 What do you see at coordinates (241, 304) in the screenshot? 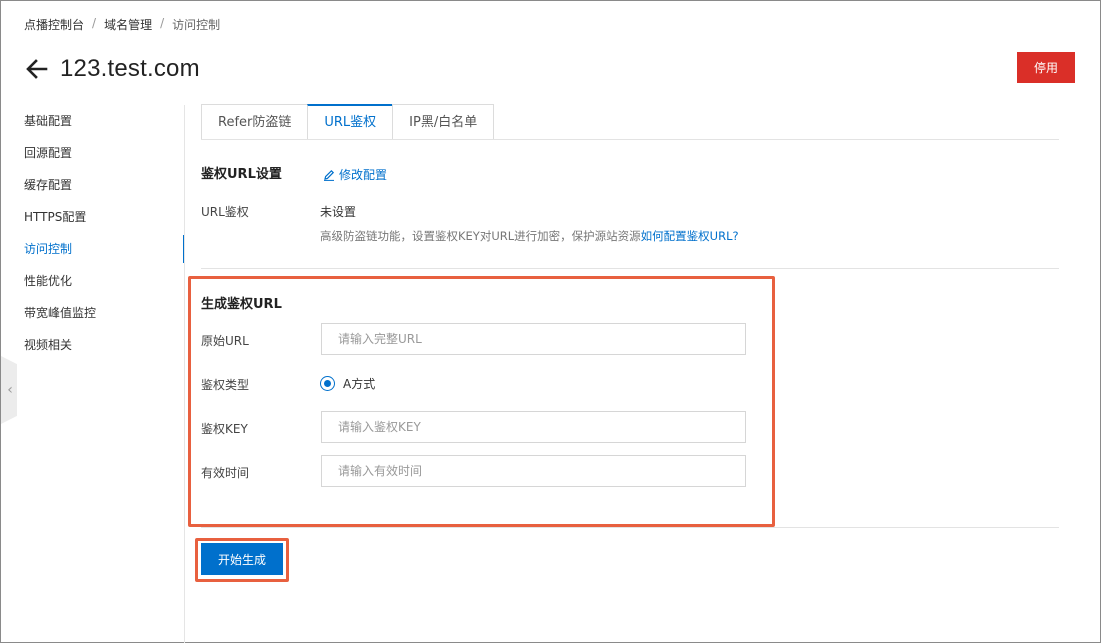
I see `generate-section-title: 生成鉴权URL` at bounding box center [241, 304].